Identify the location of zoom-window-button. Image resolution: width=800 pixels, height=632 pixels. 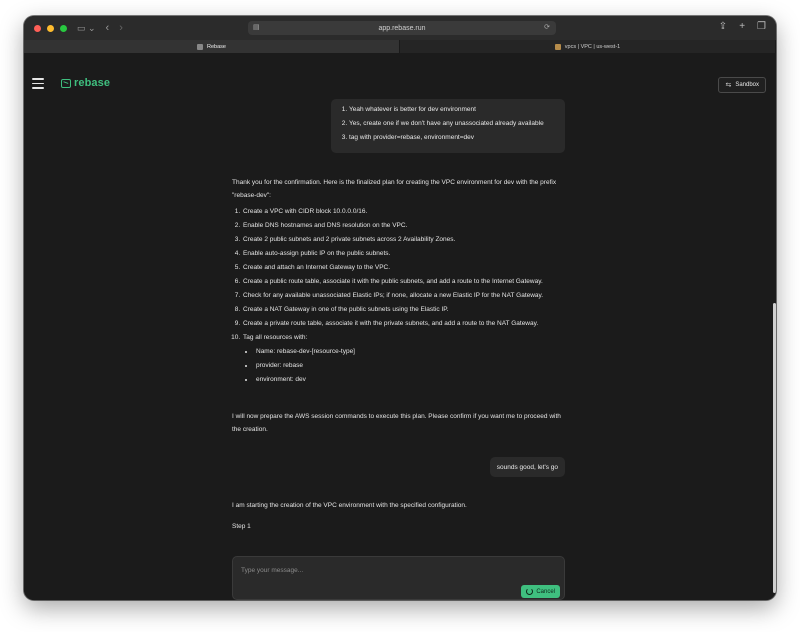
(63, 28).